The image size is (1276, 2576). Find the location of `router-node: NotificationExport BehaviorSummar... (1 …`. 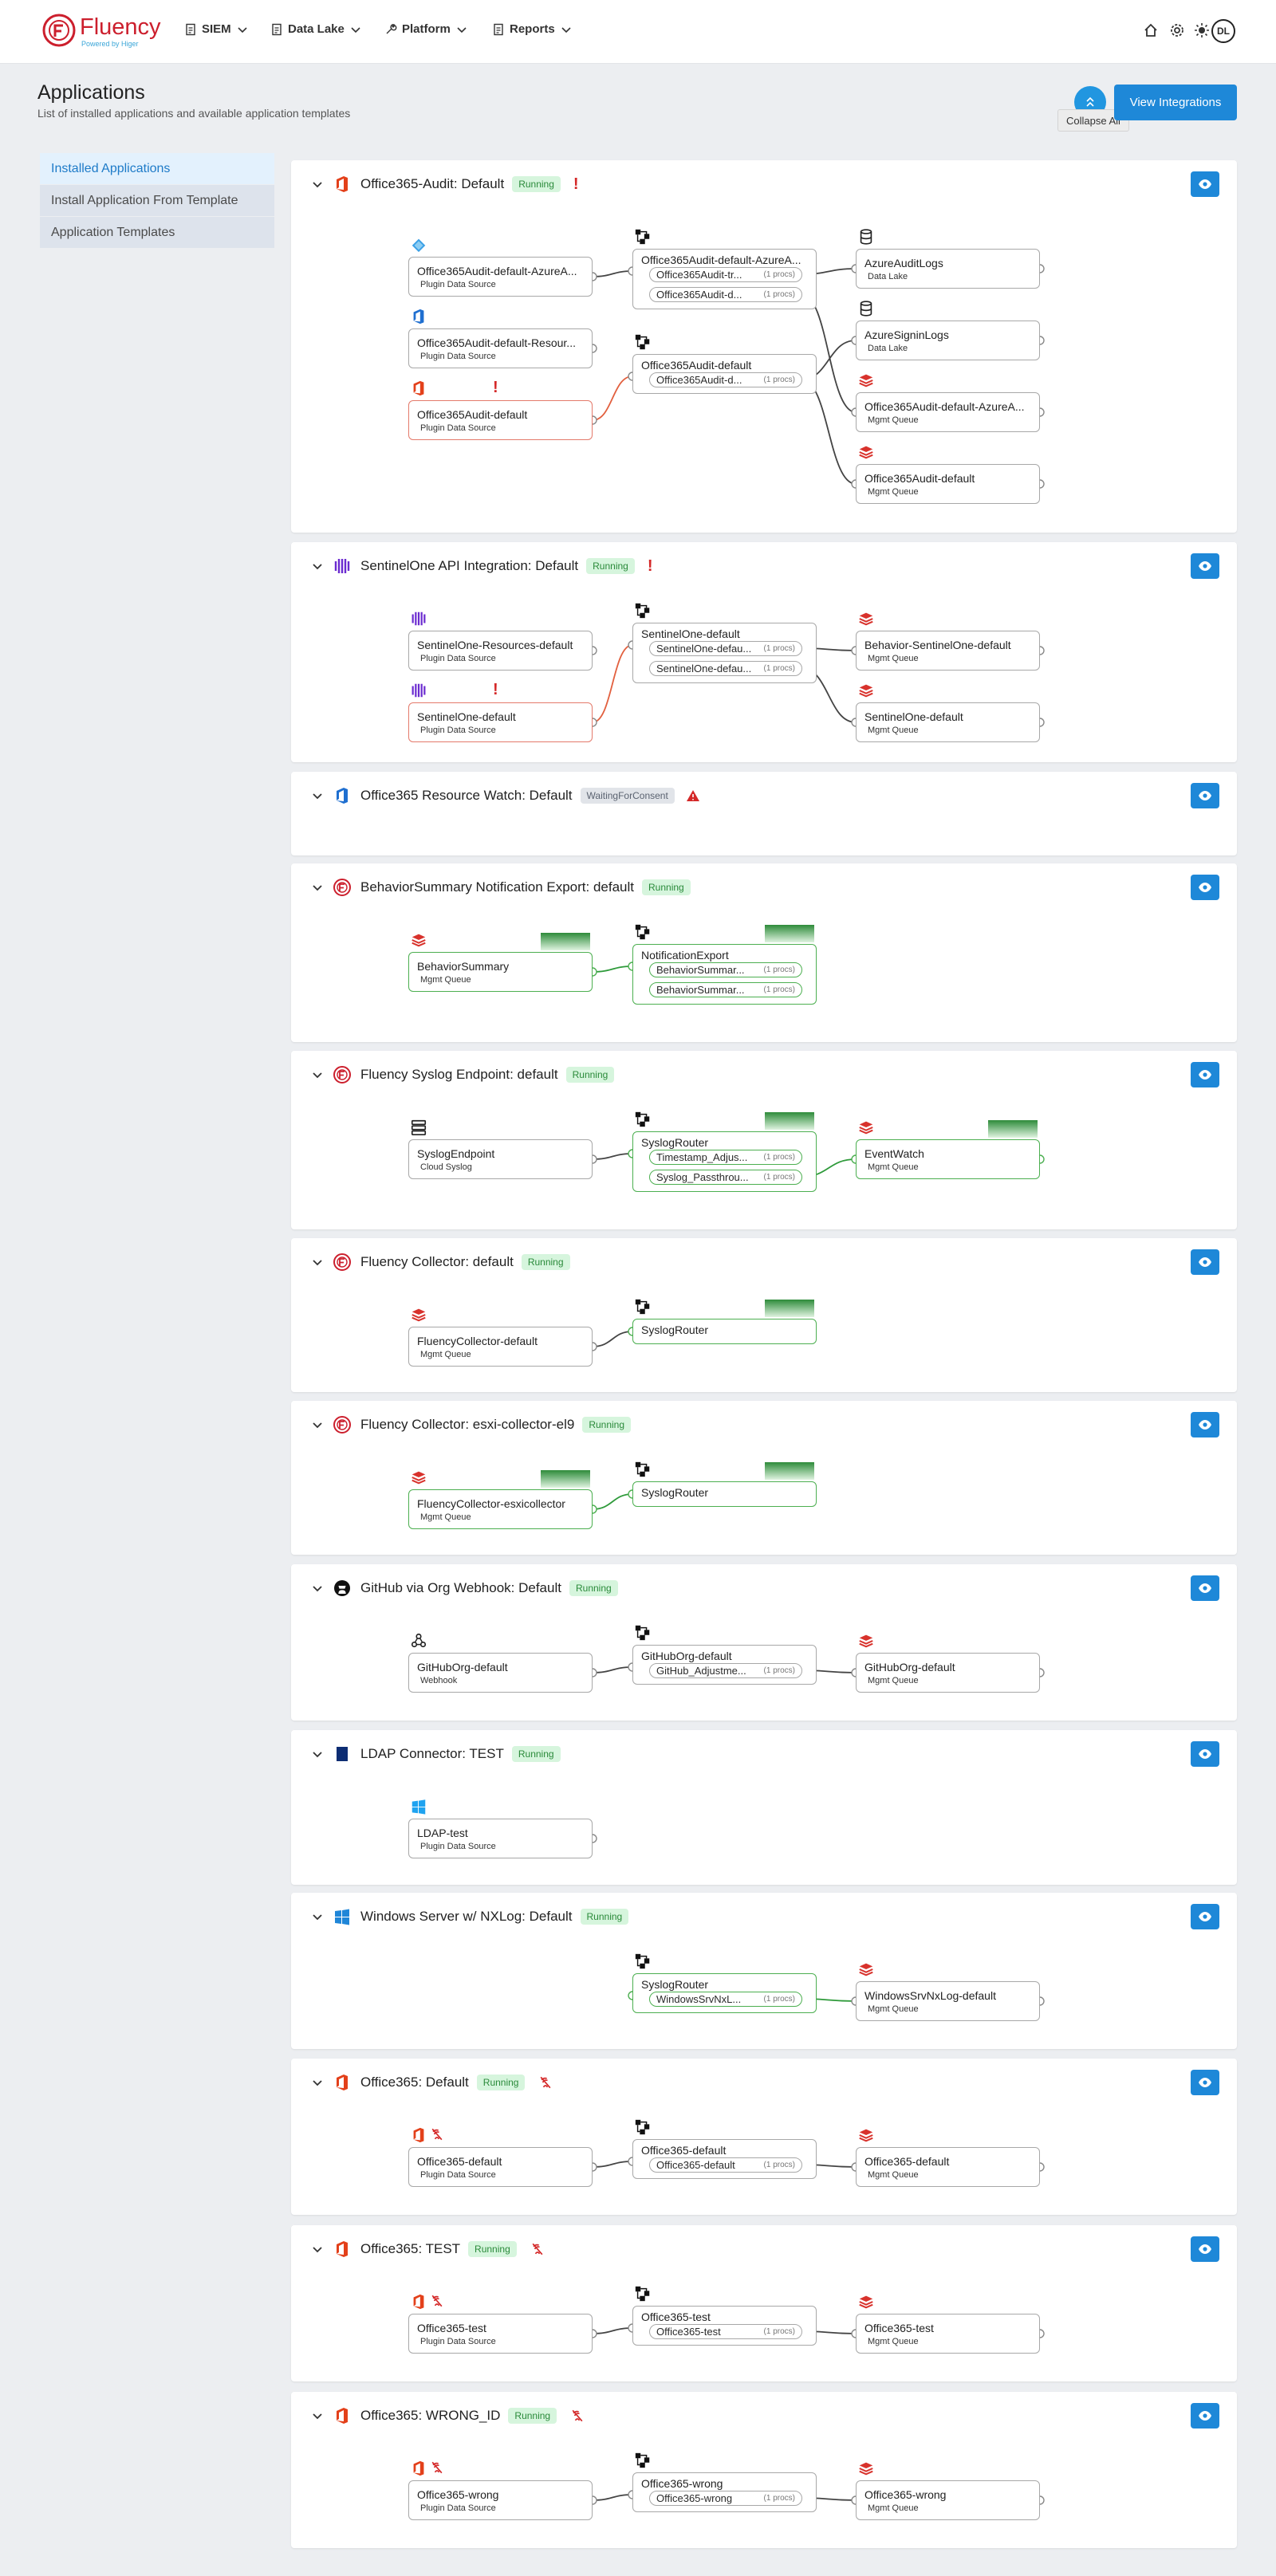

router-node: NotificationExport BehaviorSummar... (1 … is located at coordinates (724, 975).